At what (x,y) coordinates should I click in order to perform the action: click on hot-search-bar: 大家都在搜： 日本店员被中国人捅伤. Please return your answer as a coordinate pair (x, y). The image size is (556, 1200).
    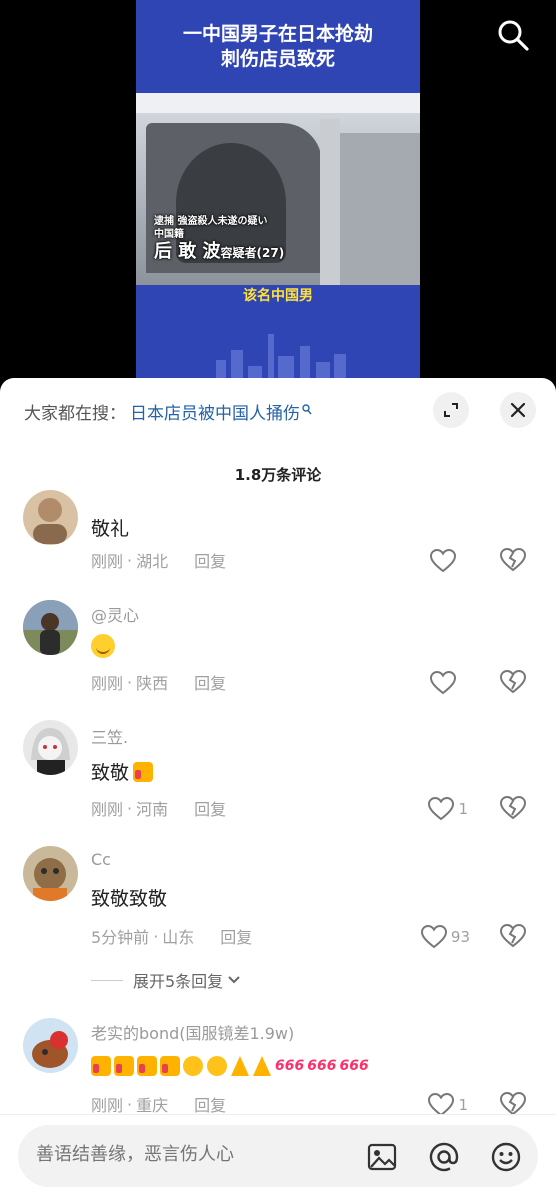
    Looking at the image, I should click on (168, 411).